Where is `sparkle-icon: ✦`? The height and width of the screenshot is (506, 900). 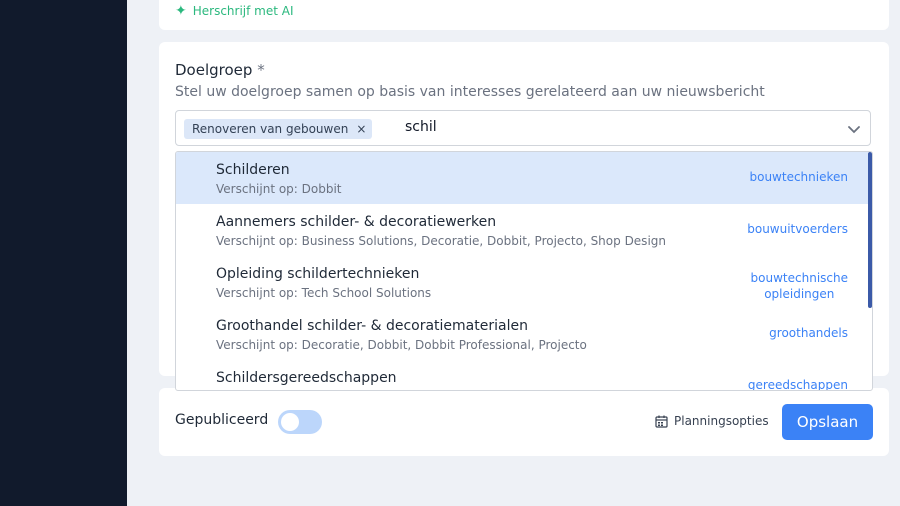 sparkle-icon: ✦ is located at coordinates (181, 11).